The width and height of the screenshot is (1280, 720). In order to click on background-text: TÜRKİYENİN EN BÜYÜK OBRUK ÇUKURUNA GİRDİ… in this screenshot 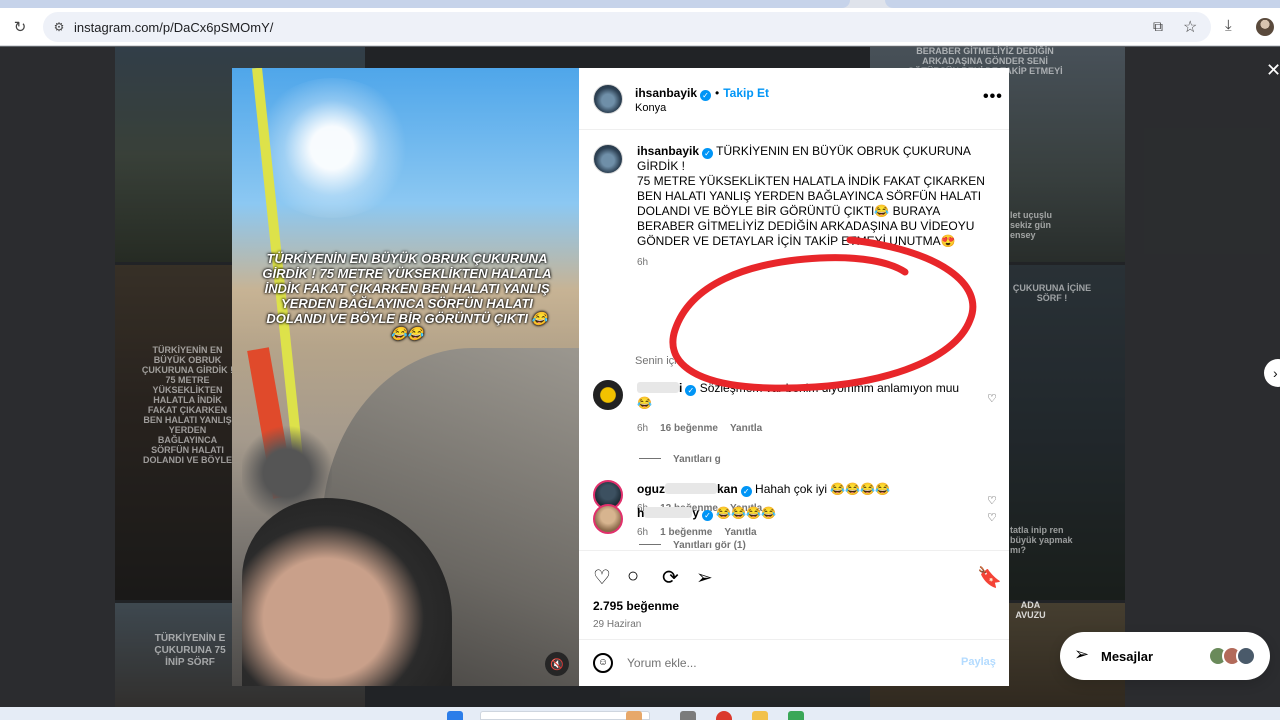, I will do `click(187, 405)`.